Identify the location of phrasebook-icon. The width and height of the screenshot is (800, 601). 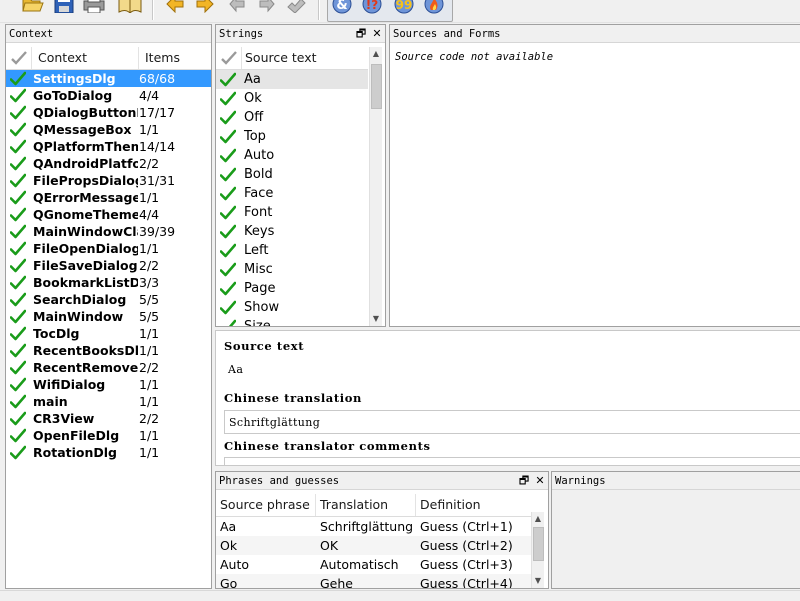
(130, 8).